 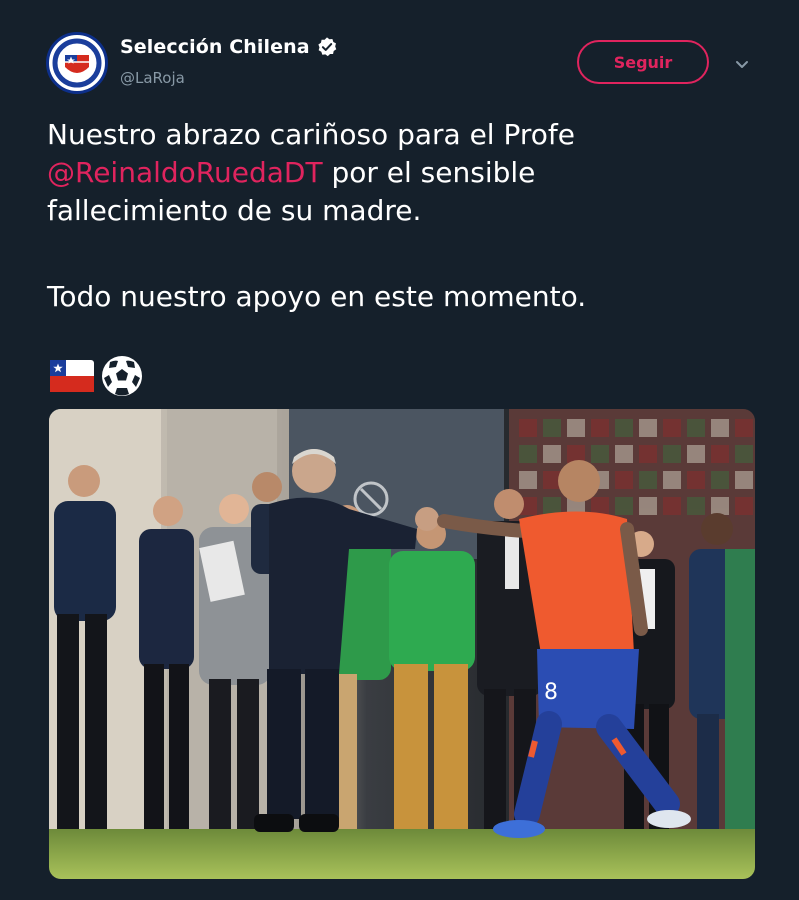 I want to click on tweet-text-line-2: por el sensible, so click(x=429, y=172).